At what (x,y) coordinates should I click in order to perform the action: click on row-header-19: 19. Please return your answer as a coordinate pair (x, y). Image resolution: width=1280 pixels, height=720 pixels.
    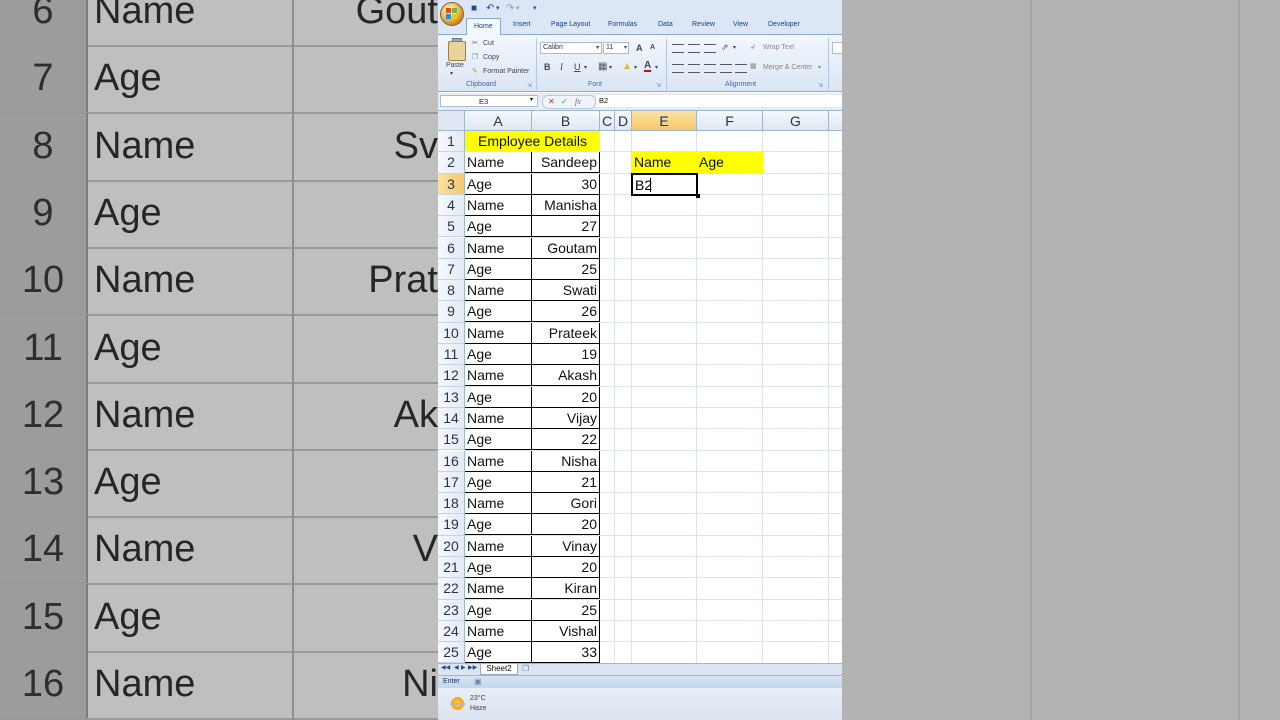
    Looking at the image, I should click on (451, 525).